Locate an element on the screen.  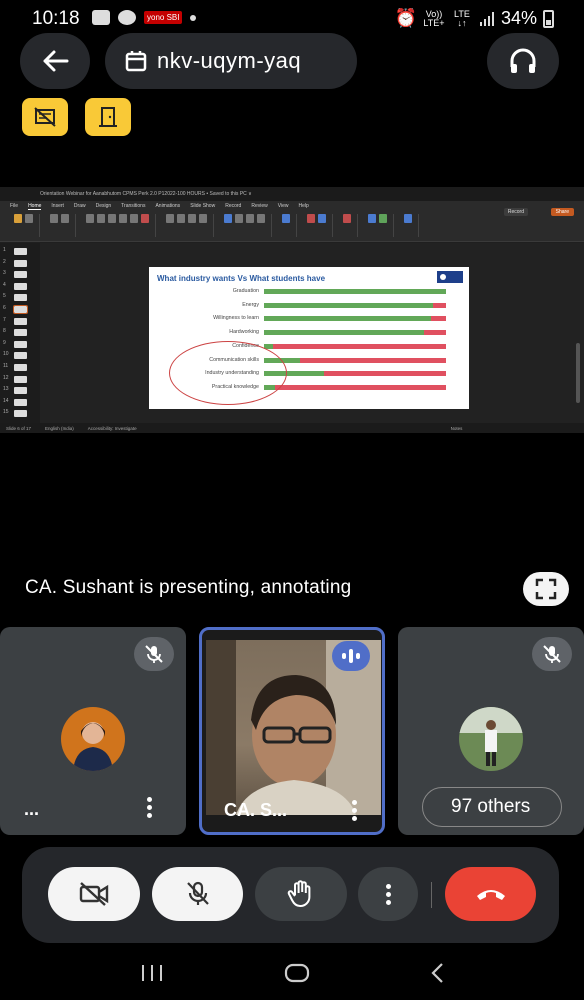
ppt-menu-item: Animations is located at coordinates (168, 206).